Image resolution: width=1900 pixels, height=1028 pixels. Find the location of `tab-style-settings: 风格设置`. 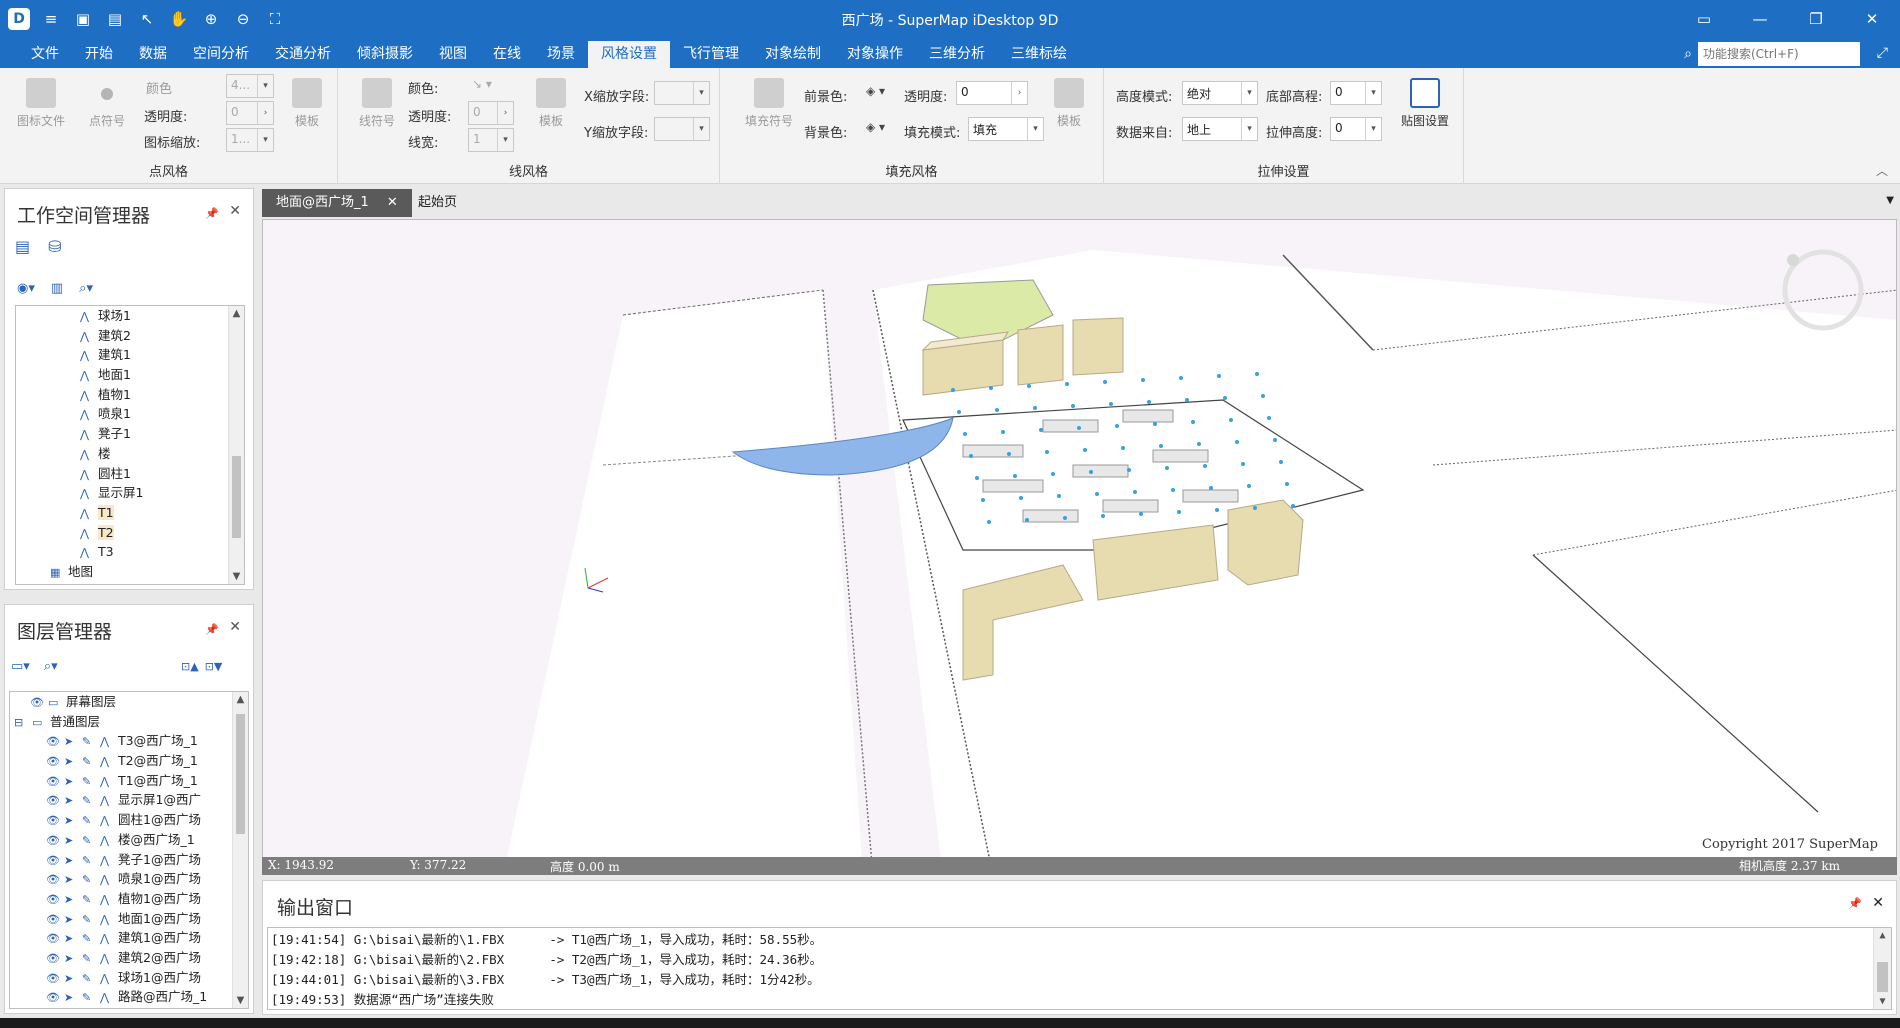

tab-style-settings: 风格设置 is located at coordinates (629, 54).